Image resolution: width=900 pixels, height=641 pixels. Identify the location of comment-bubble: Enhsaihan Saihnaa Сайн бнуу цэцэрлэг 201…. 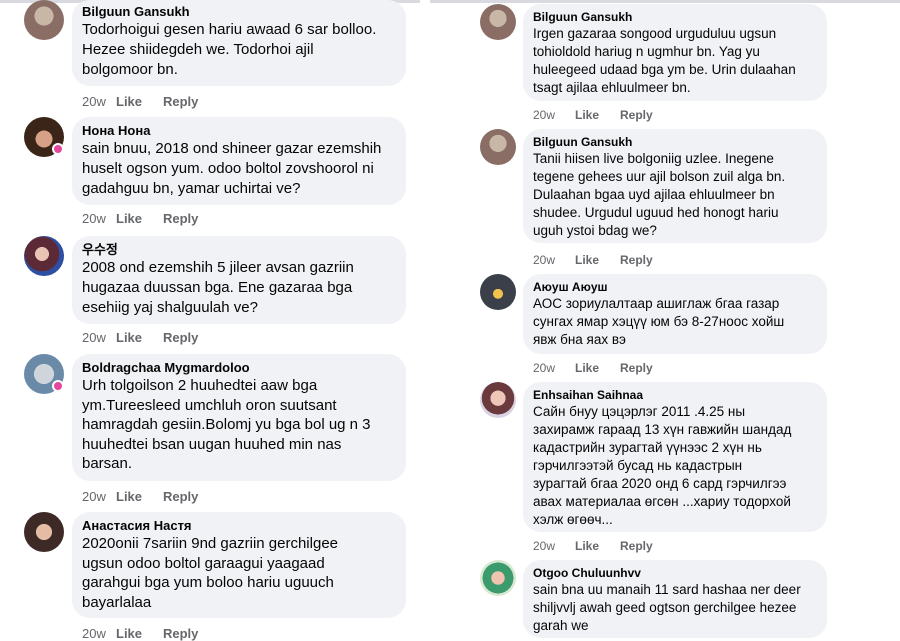
(675, 457).